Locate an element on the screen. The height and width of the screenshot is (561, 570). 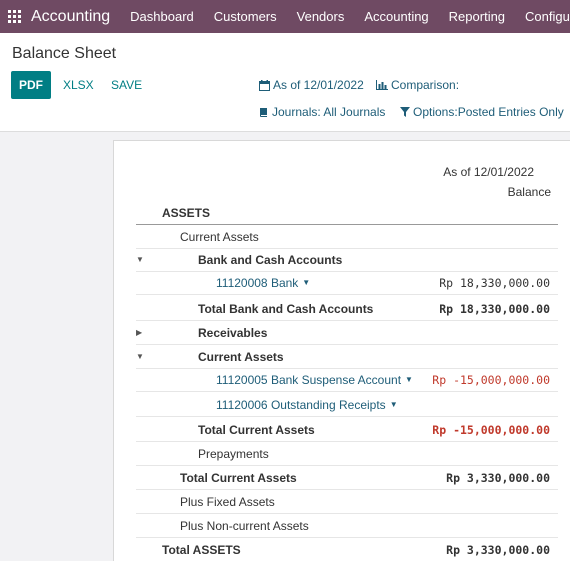
row-label: Prepayments is located at coordinates (233, 453).